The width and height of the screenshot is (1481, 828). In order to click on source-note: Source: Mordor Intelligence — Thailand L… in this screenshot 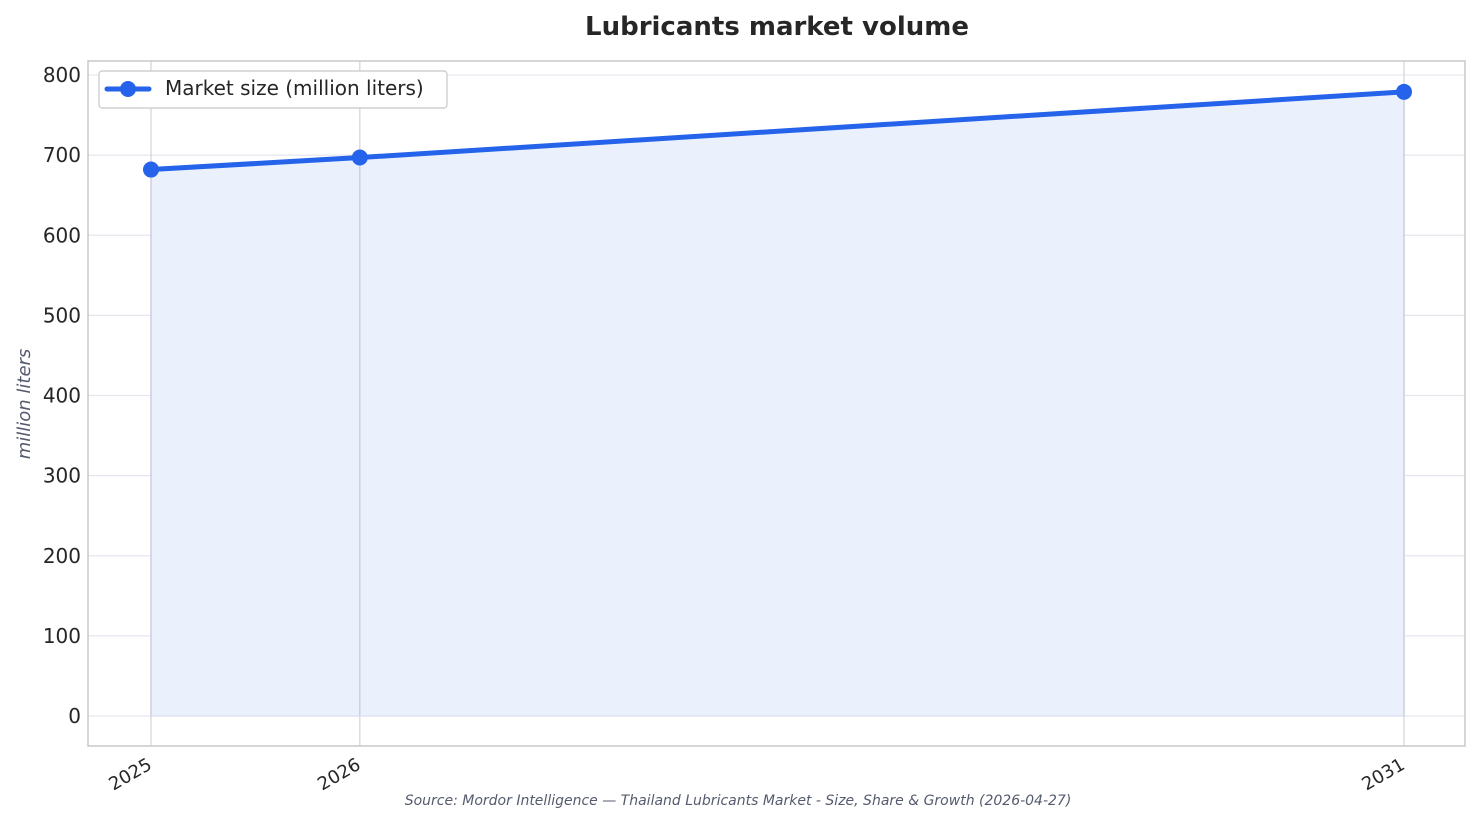, I will do `click(738, 801)`.